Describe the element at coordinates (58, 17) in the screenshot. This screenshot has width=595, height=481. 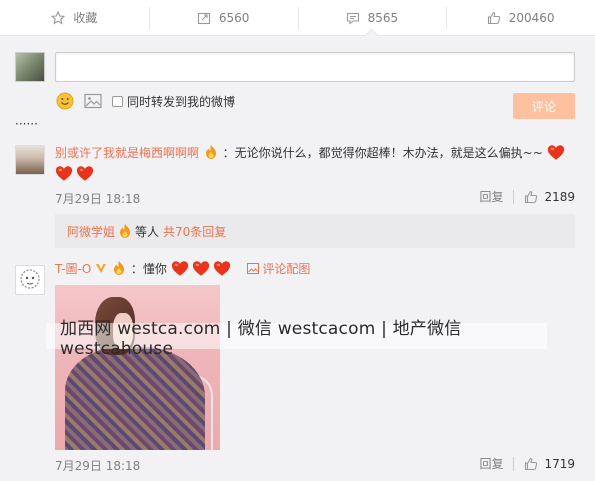
I see `star-icon` at that location.